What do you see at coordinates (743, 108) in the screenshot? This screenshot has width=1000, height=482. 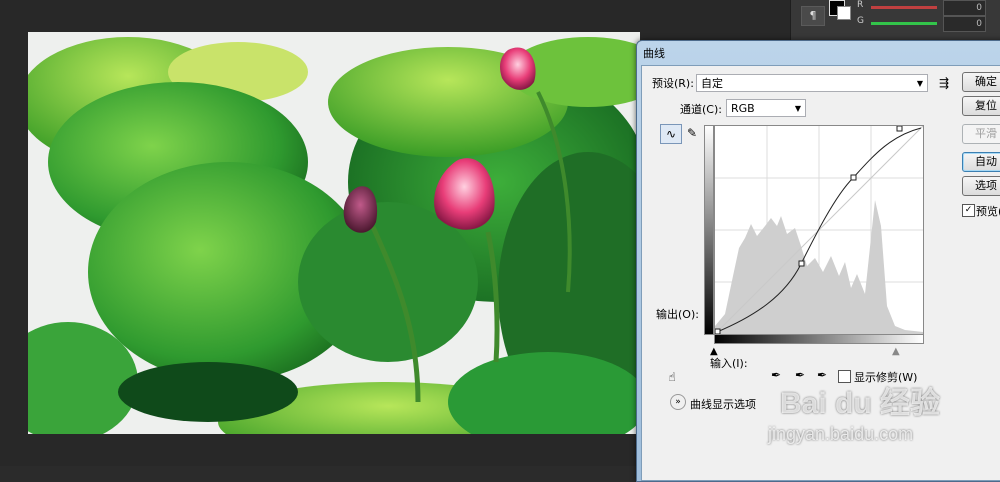 I see `channel-value: RGB` at bounding box center [743, 108].